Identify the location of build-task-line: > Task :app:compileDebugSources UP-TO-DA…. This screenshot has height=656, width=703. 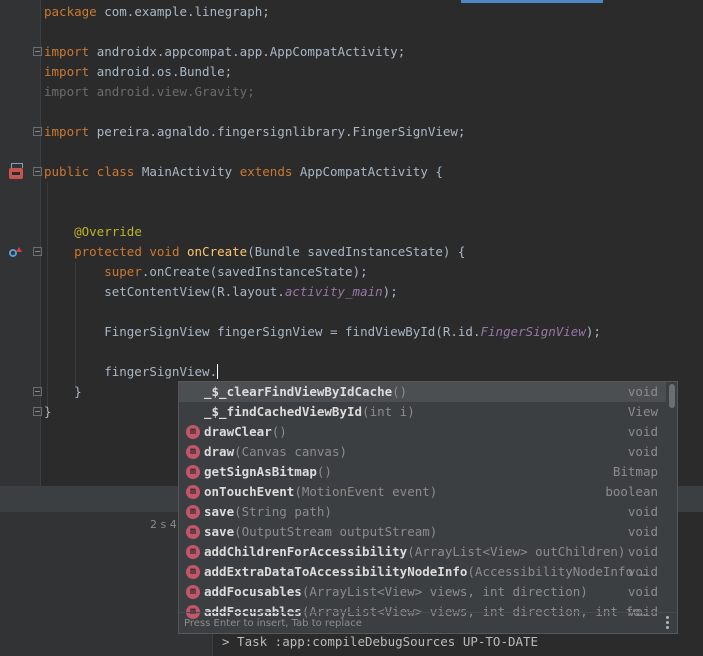
(380, 641).